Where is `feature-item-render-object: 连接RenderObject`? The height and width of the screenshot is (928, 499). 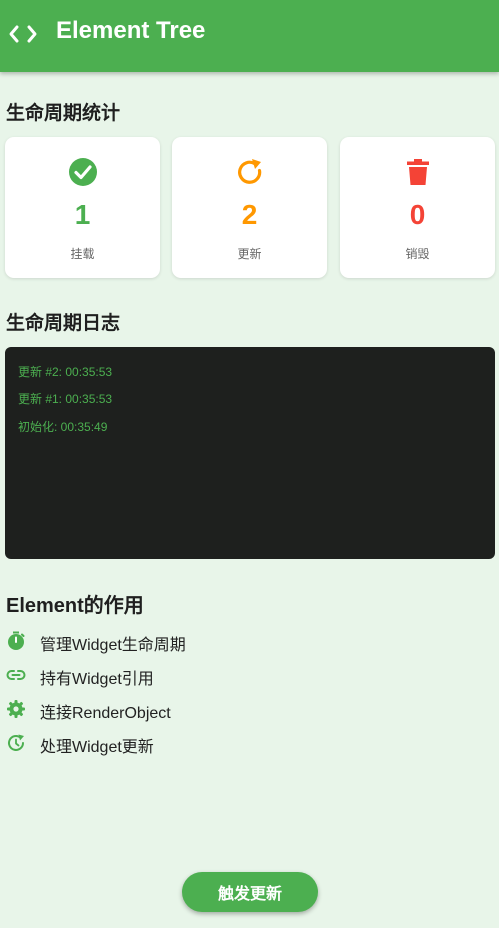 feature-item-render-object: 连接RenderObject is located at coordinates (156, 709).